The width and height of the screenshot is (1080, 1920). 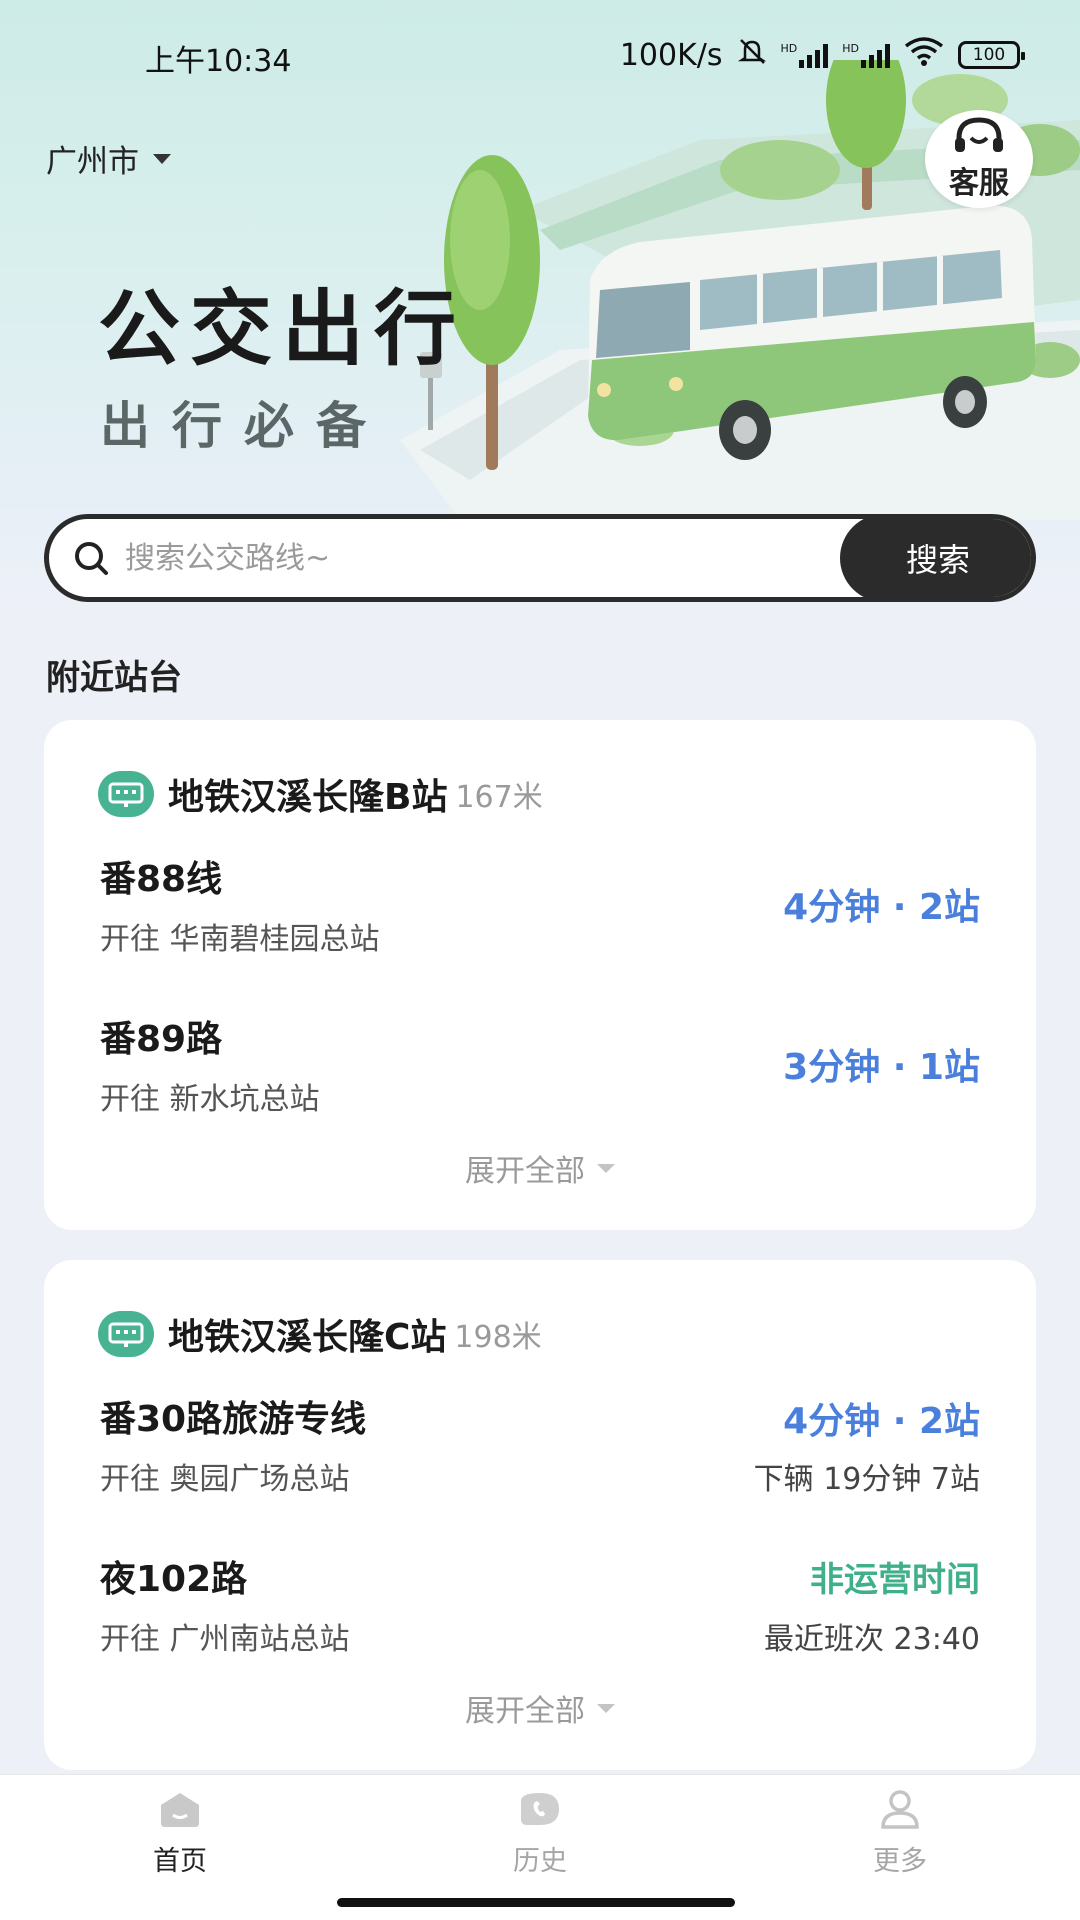 I want to click on home-icon, so click(x=180, y=1811).